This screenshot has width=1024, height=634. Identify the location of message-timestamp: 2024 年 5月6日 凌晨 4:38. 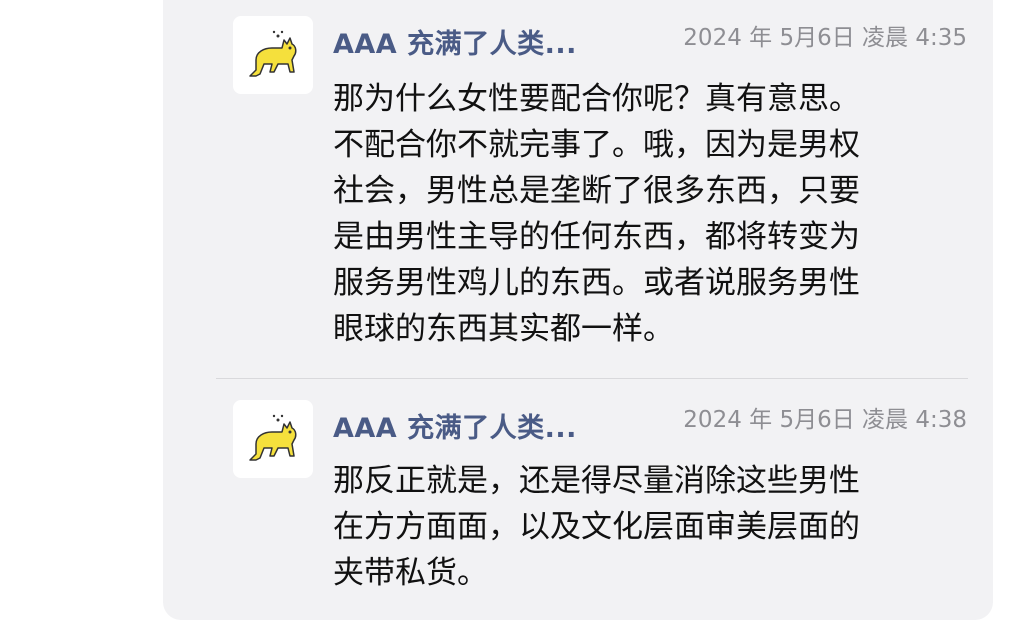
(825, 420).